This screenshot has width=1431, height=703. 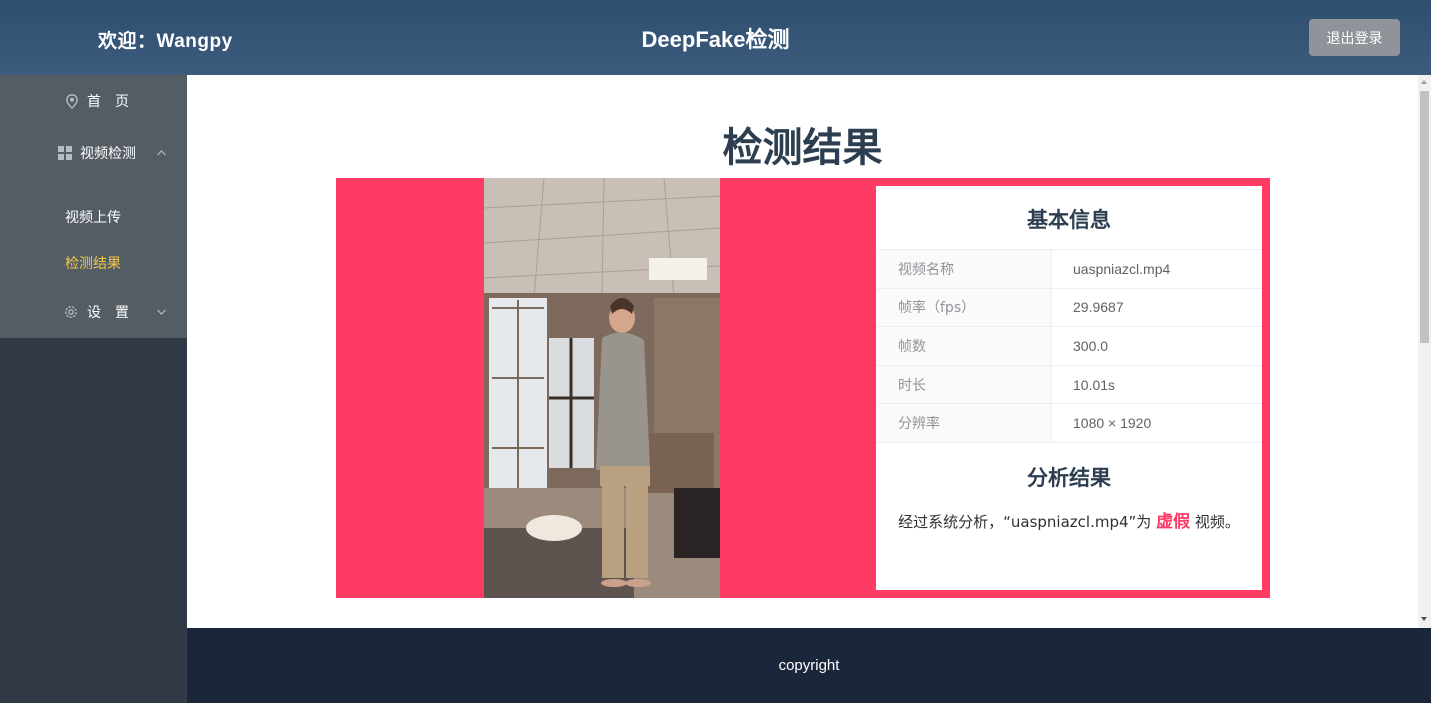 What do you see at coordinates (1091, 345) in the screenshot?
I see `info-value: 300.0` at bounding box center [1091, 345].